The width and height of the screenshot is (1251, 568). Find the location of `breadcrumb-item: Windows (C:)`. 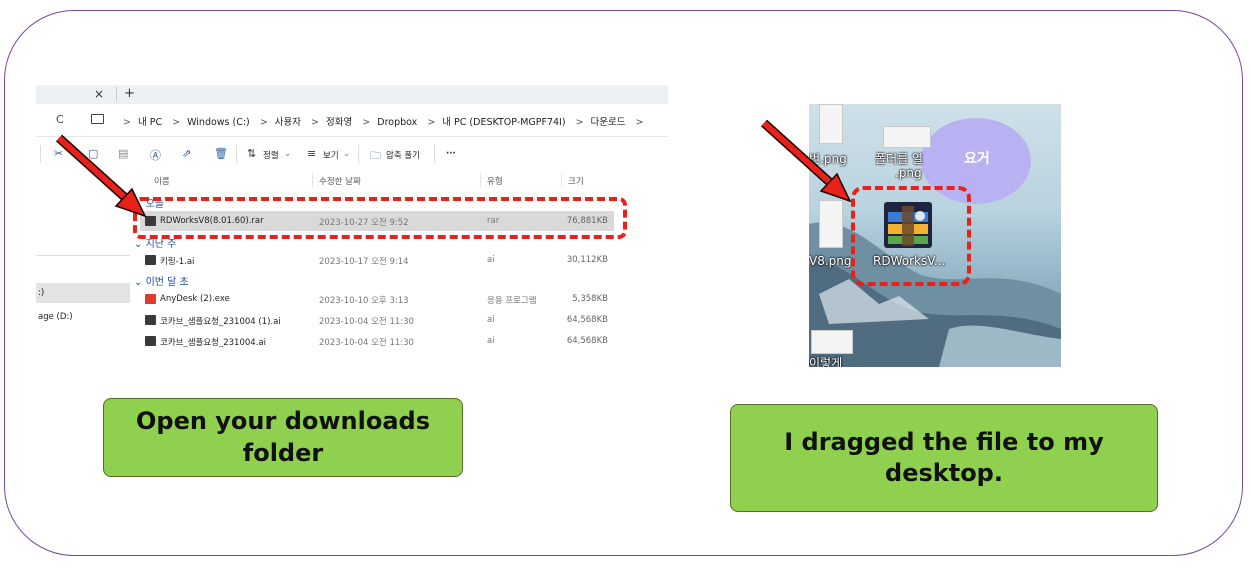

breadcrumb-item: Windows (C:) is located at coordinates (218, 122).